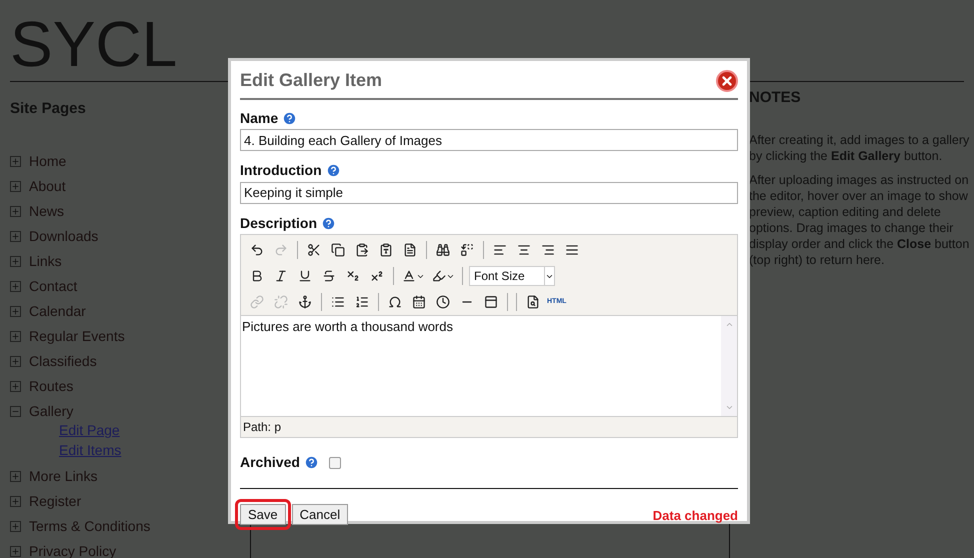 The image size is (974, 558). I want to click on sidebar-item: Terms & Conditions, so click(89, 526).